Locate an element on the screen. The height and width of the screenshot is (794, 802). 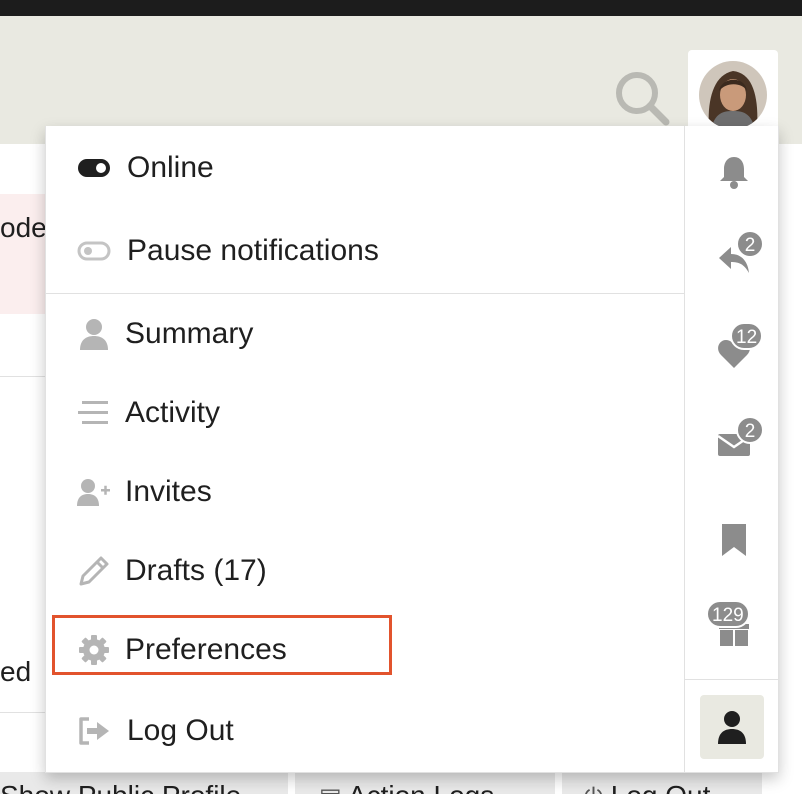
toggle-on-icon is located at coordinates (94, 168).